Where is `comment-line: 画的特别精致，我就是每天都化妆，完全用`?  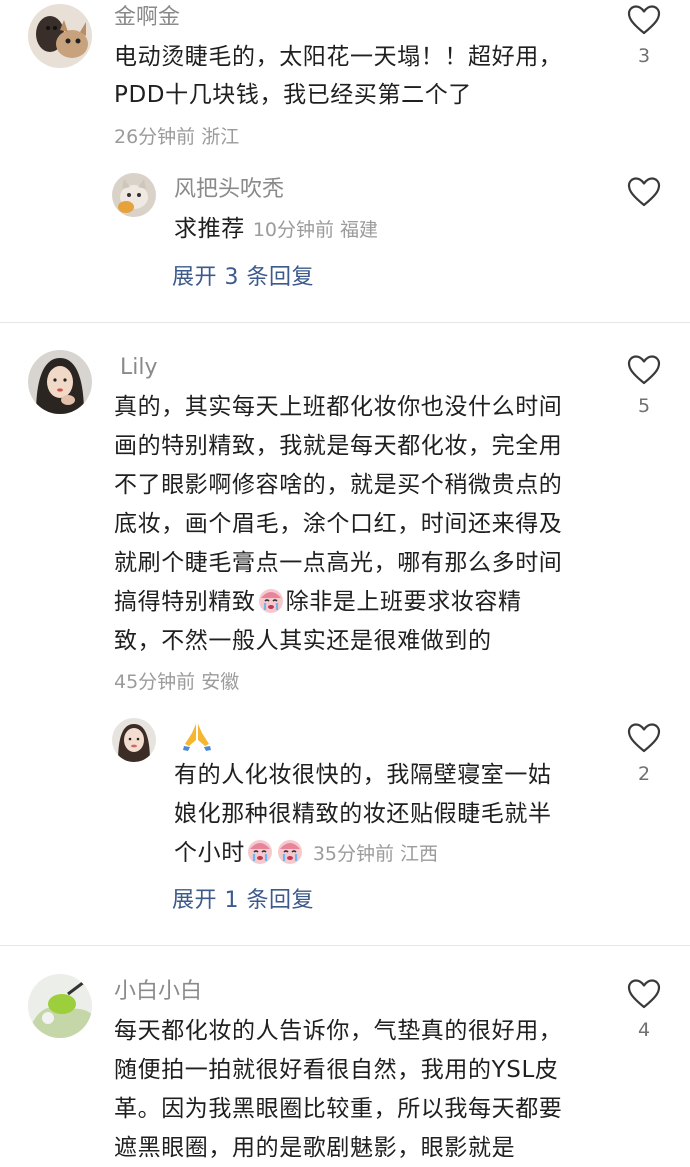 comment-line: 画的特别精致，我就是每天都化妆，完全用 is located at coordinates (338, 446).